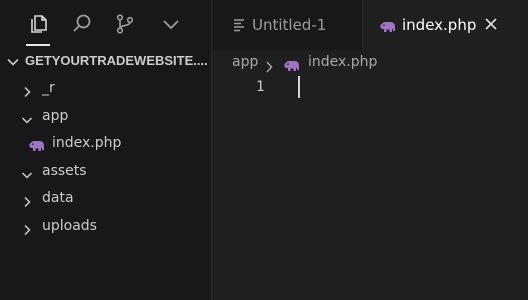 Image resolution: width=528 pixels, height=300 pixels. I want to click on tree-item-label: assets, so click(64, 171).